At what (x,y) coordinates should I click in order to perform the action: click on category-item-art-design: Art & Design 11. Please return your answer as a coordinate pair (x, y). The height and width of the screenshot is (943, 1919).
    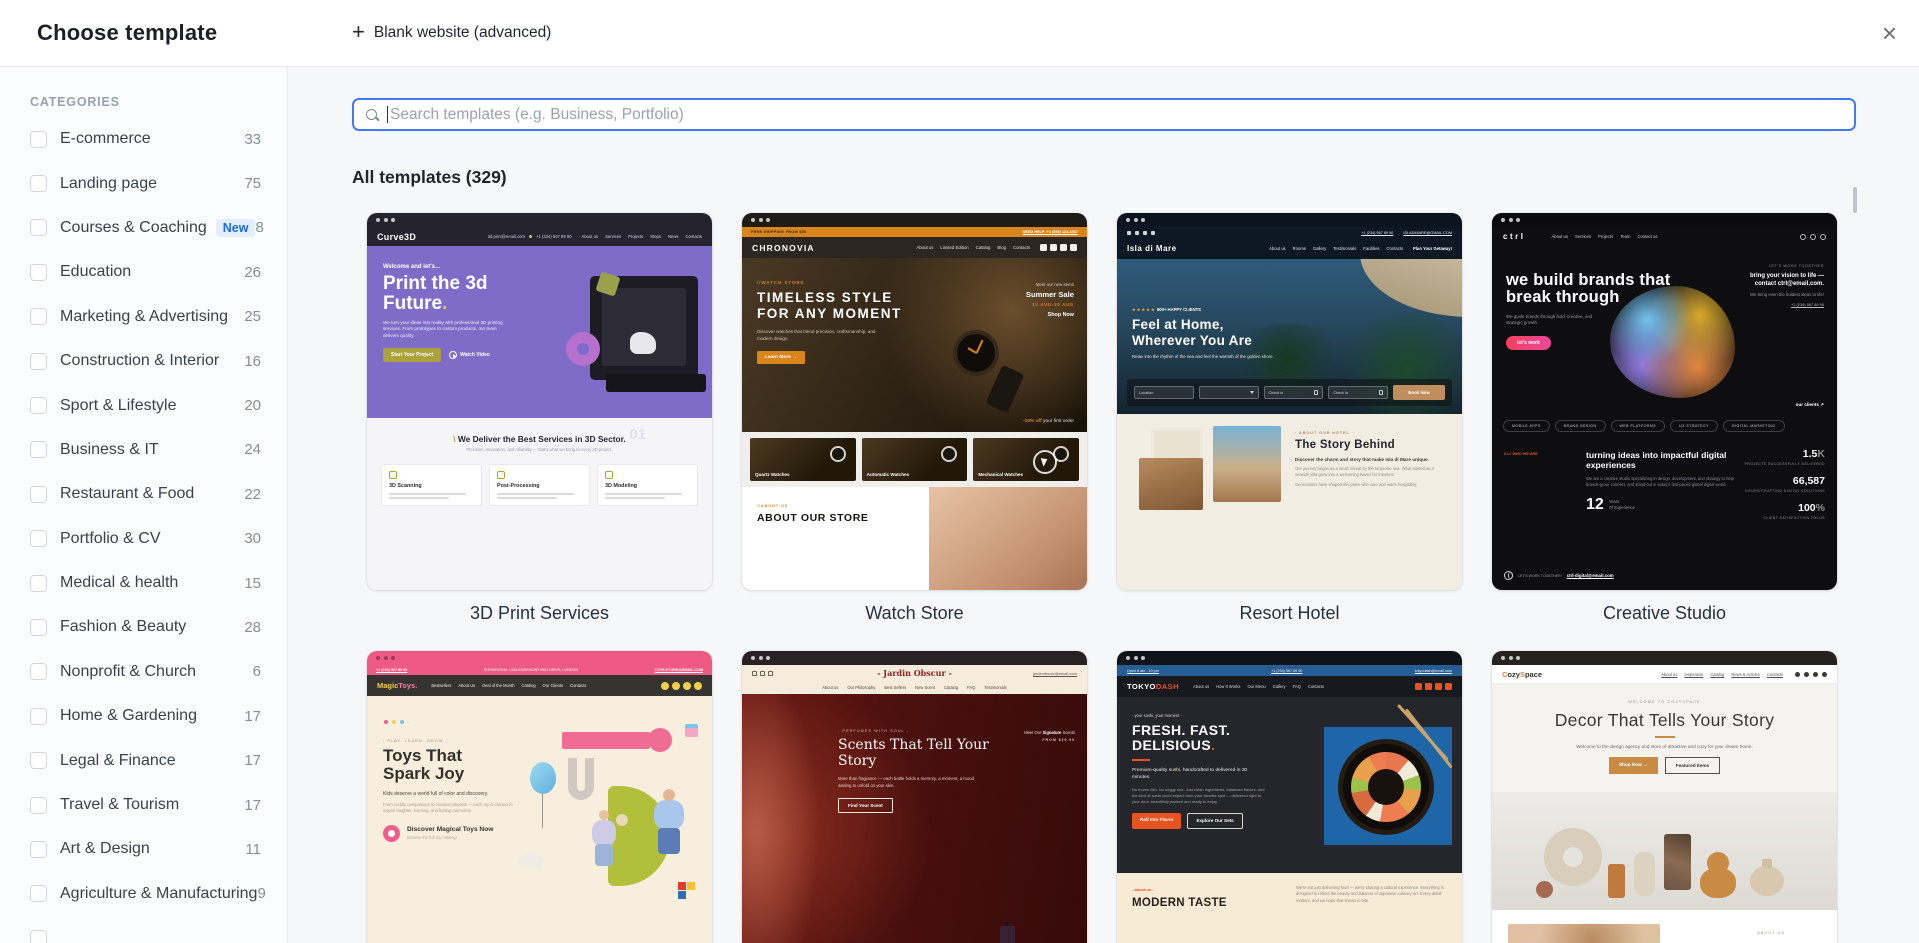
    Looking at the image, I should click on (145, 849).